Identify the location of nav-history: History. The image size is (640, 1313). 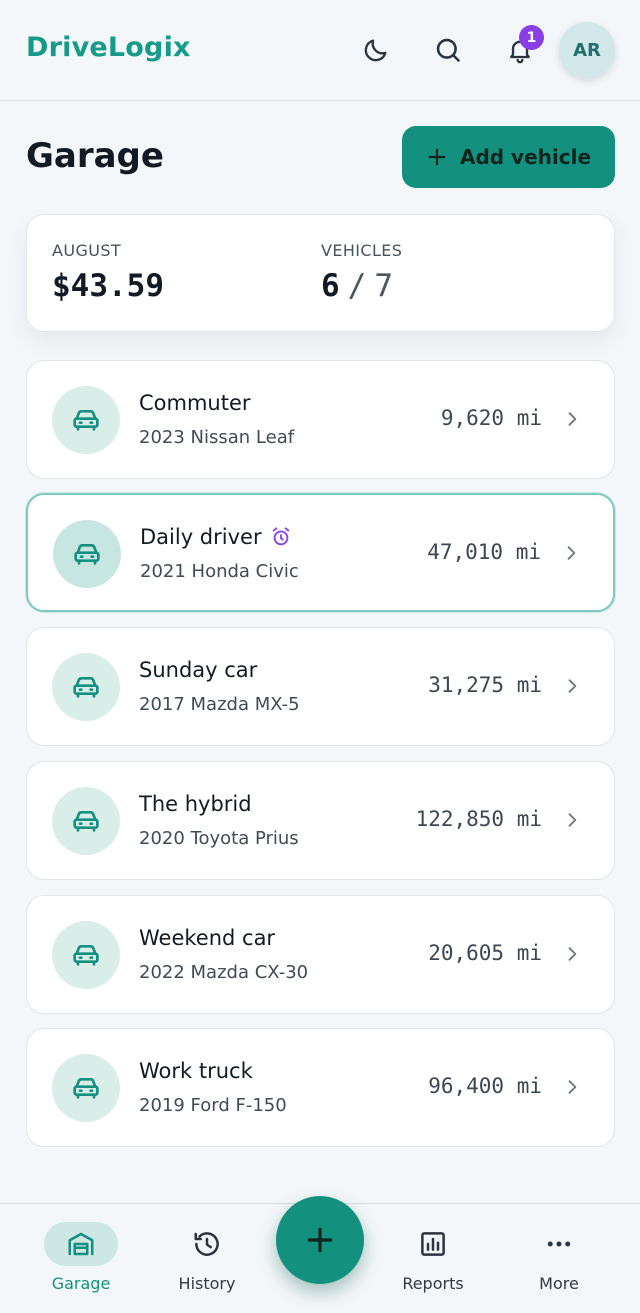
(207, 1262).